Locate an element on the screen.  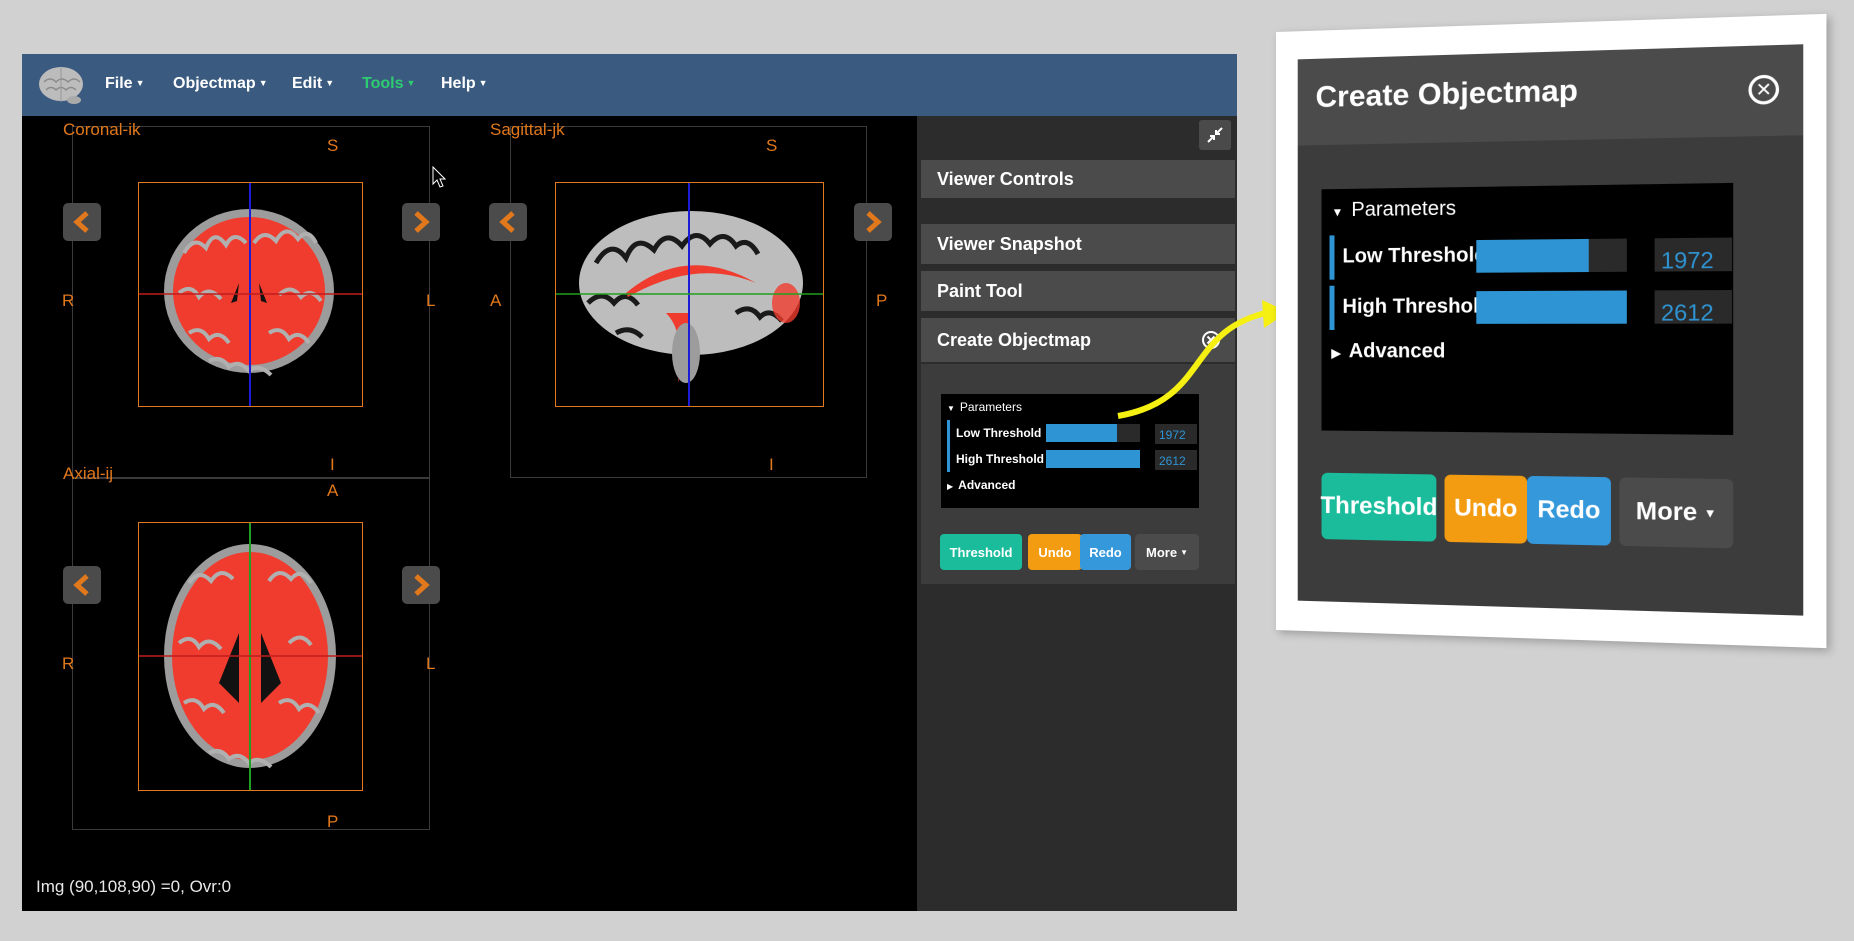
panel-viewer-snapshot: Viewer Snapshot is located at coordinates (1078, 244).